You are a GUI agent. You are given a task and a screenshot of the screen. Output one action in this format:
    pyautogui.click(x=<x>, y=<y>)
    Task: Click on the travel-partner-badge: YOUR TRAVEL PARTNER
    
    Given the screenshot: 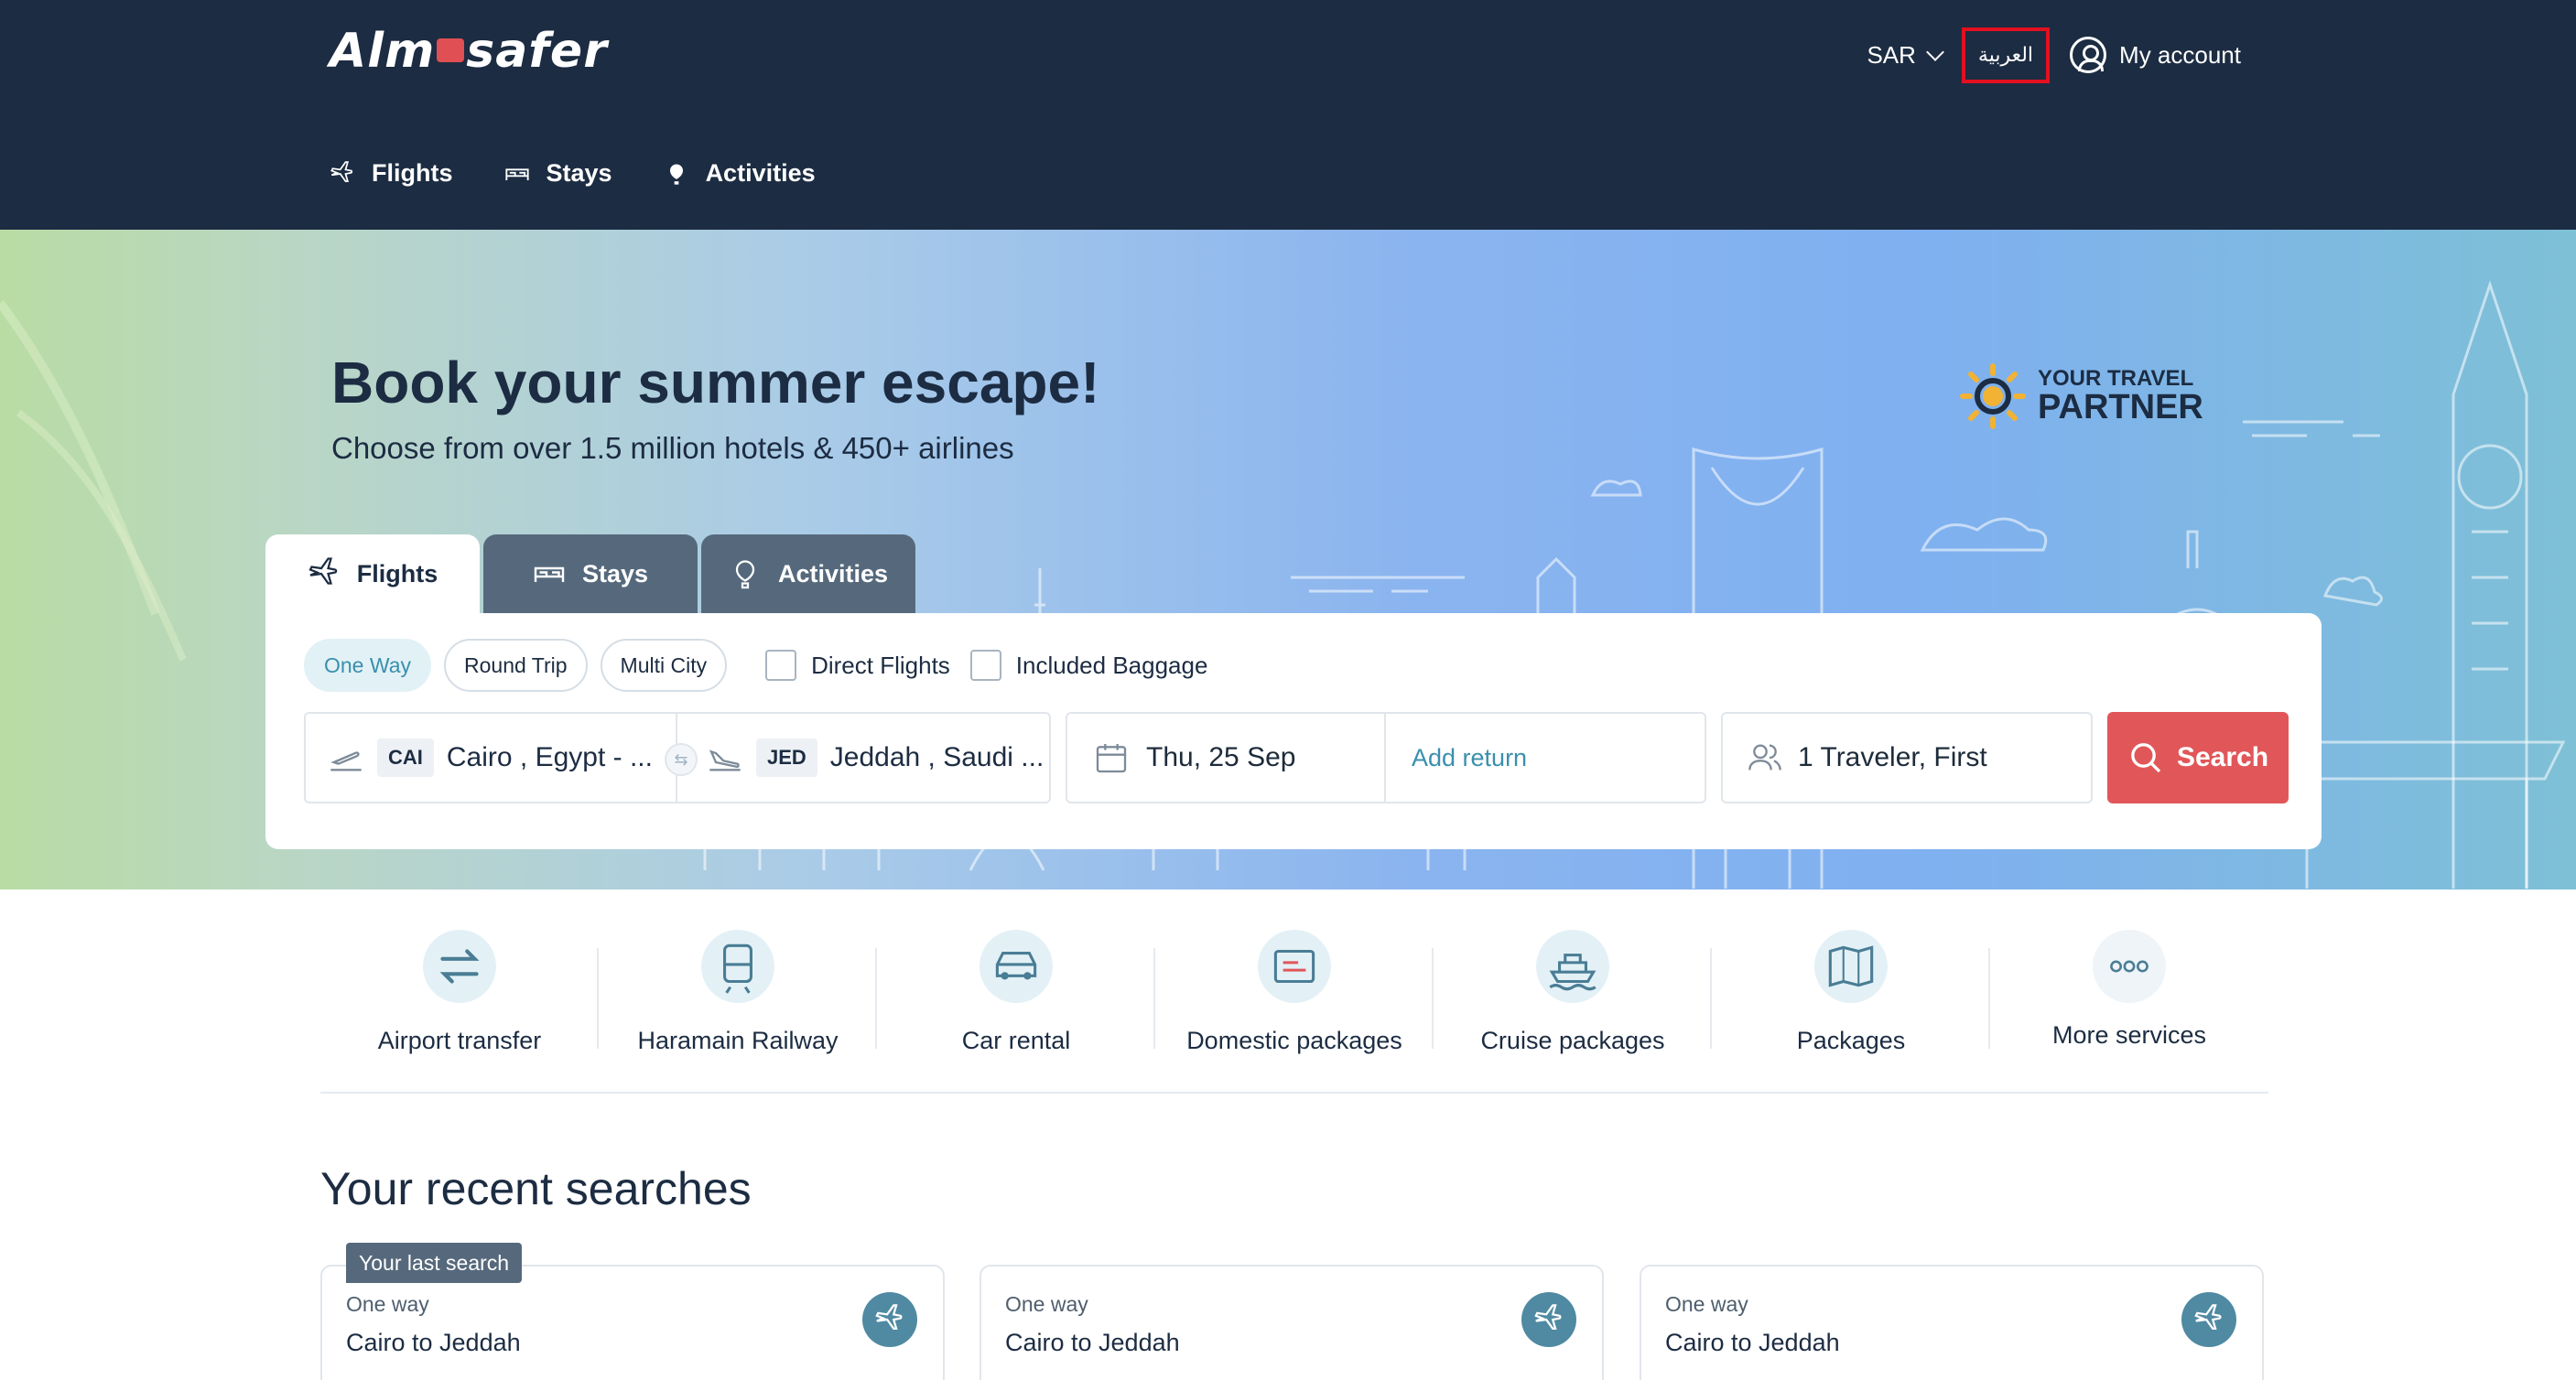 What is the action you would take?
    pyautogui.click(x=2081, y=396)
    